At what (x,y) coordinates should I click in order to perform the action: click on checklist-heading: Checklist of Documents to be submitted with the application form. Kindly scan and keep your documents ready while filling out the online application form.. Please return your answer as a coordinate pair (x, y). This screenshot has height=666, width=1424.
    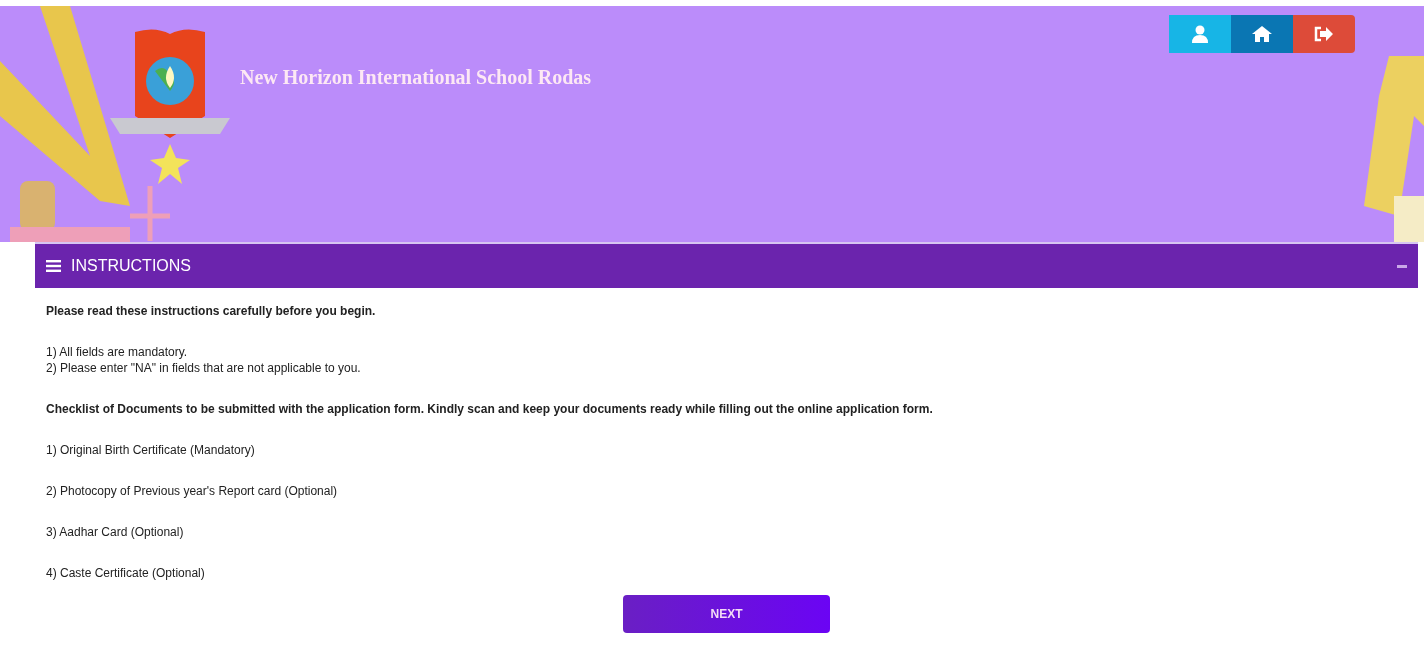
    Looking at the image, I should click on (490, 409).